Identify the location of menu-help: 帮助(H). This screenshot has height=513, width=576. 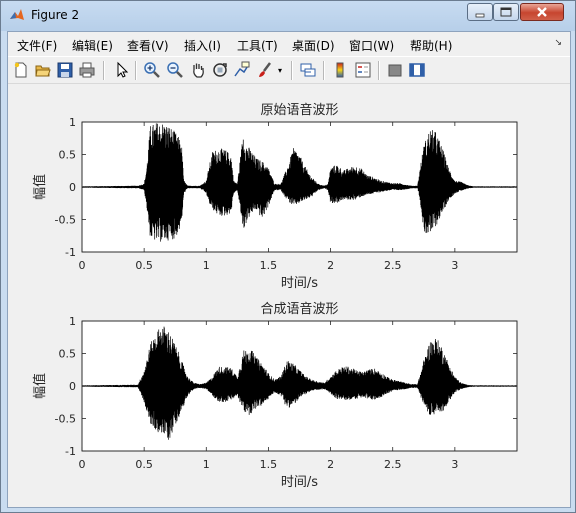
(431, 45).